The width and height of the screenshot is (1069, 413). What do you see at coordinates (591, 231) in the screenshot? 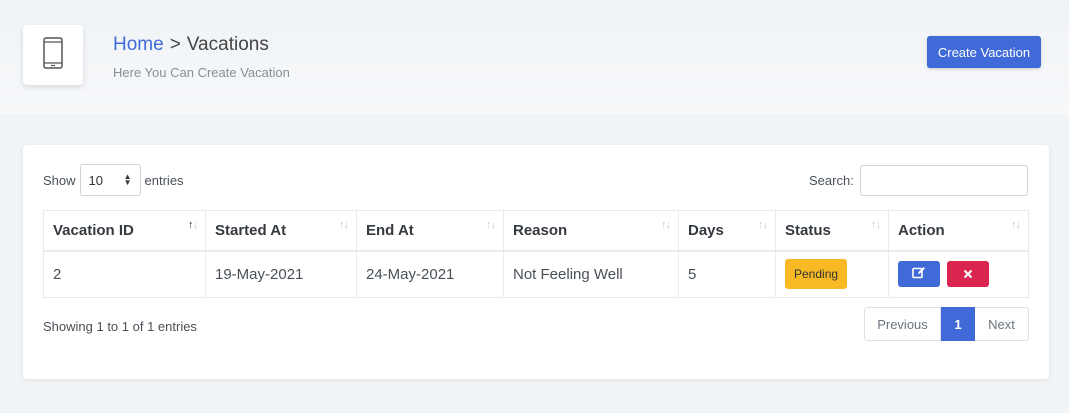
I see `column-header-reason: Reason ↑↓` at bounding box center [591, 231].